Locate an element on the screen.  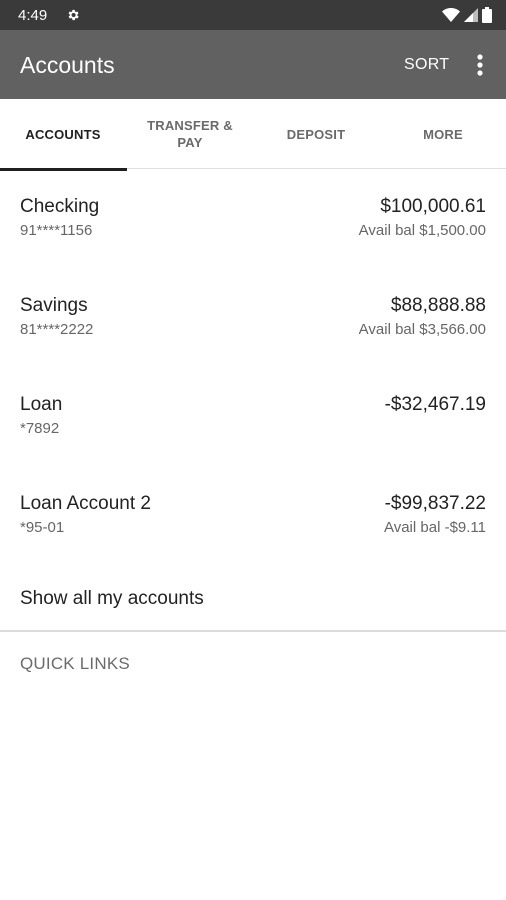
account-balance: $100,000.61 is located at coordinates (433, 206).